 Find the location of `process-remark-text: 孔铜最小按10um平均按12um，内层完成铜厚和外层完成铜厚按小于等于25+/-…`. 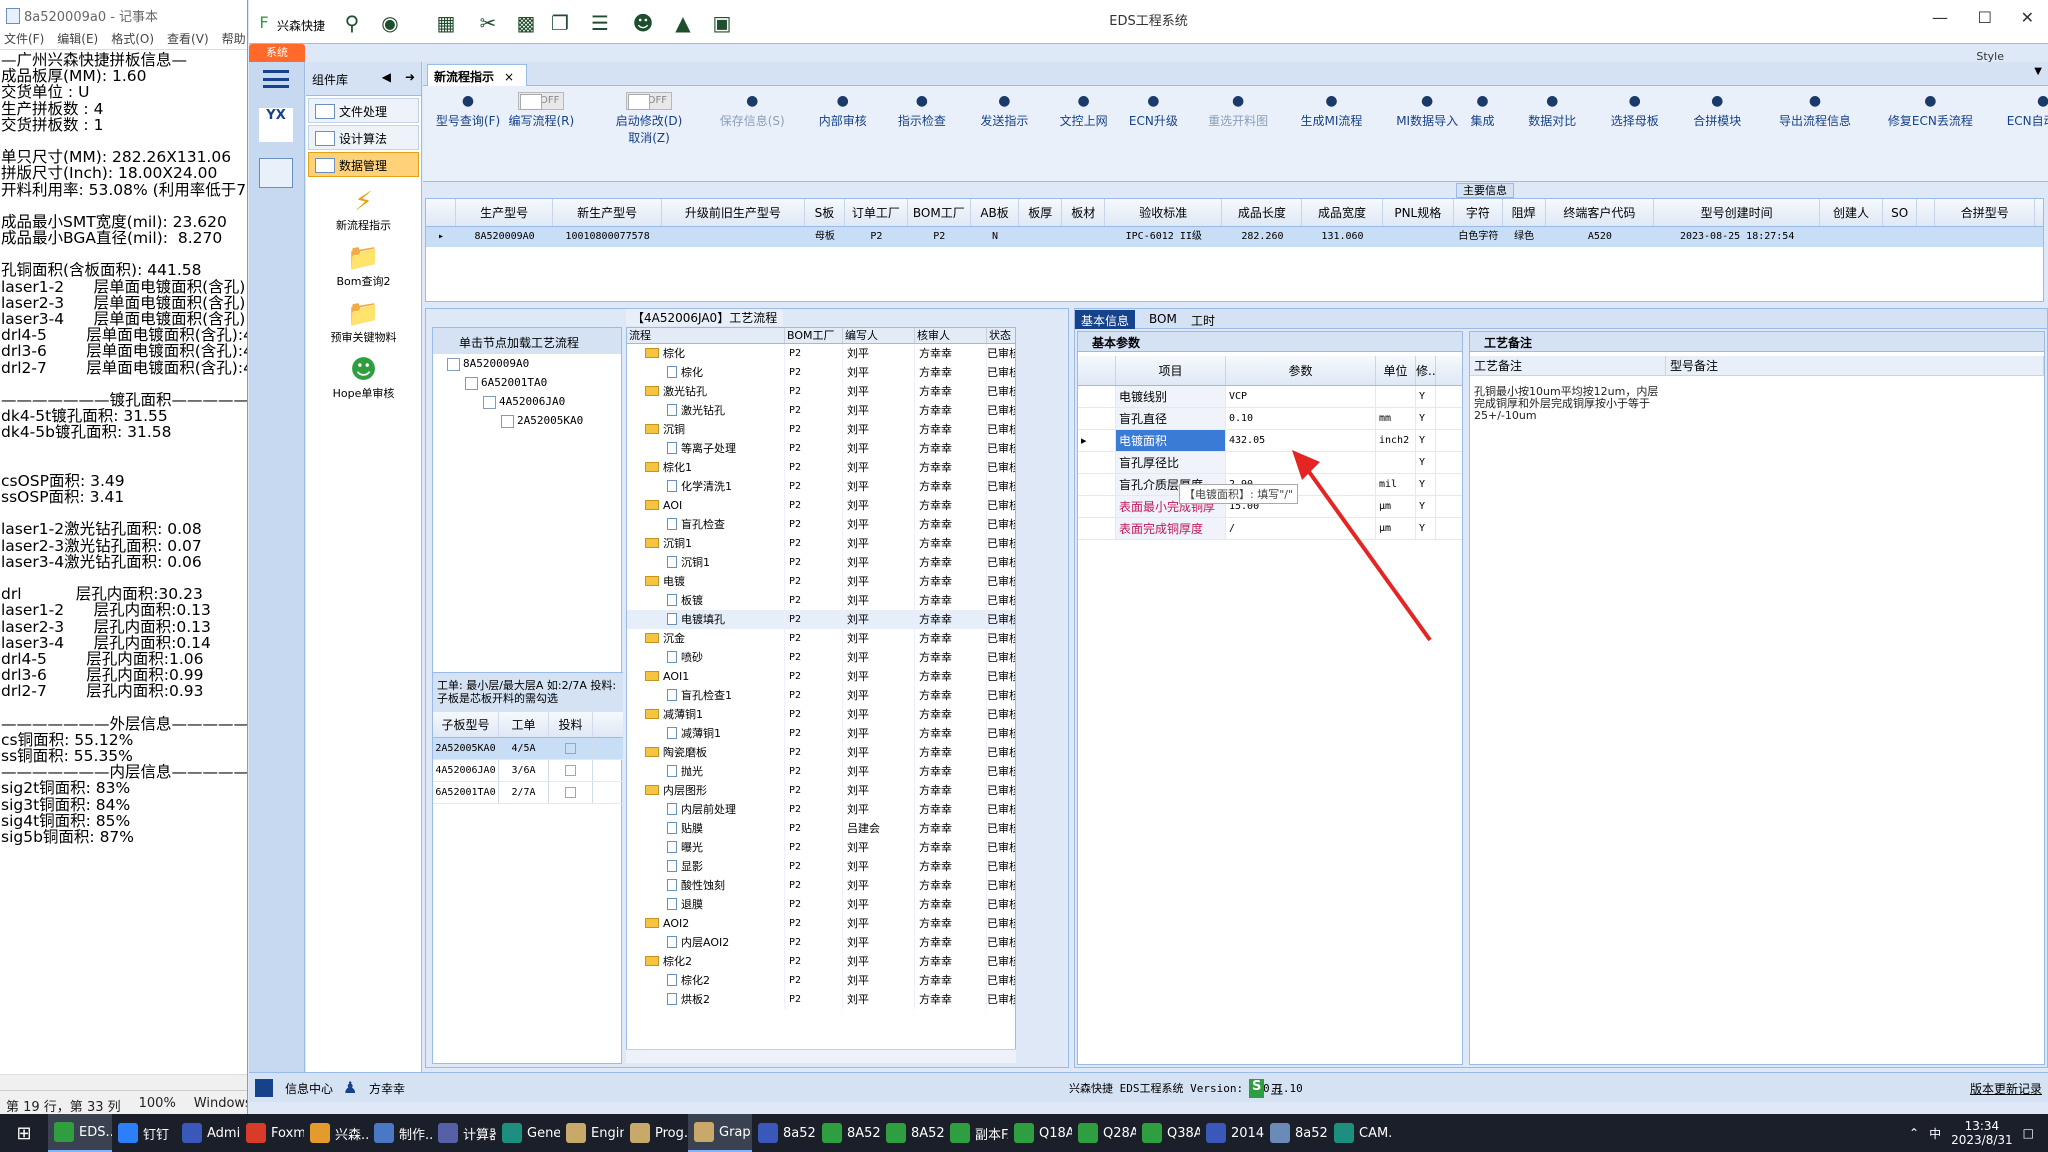

process-remark-text: 孔铜最小按10um平均按12um，内层完成铜厚和外层完成铜厚按小于等于25+/-… is located at coordinates (1569, 404).